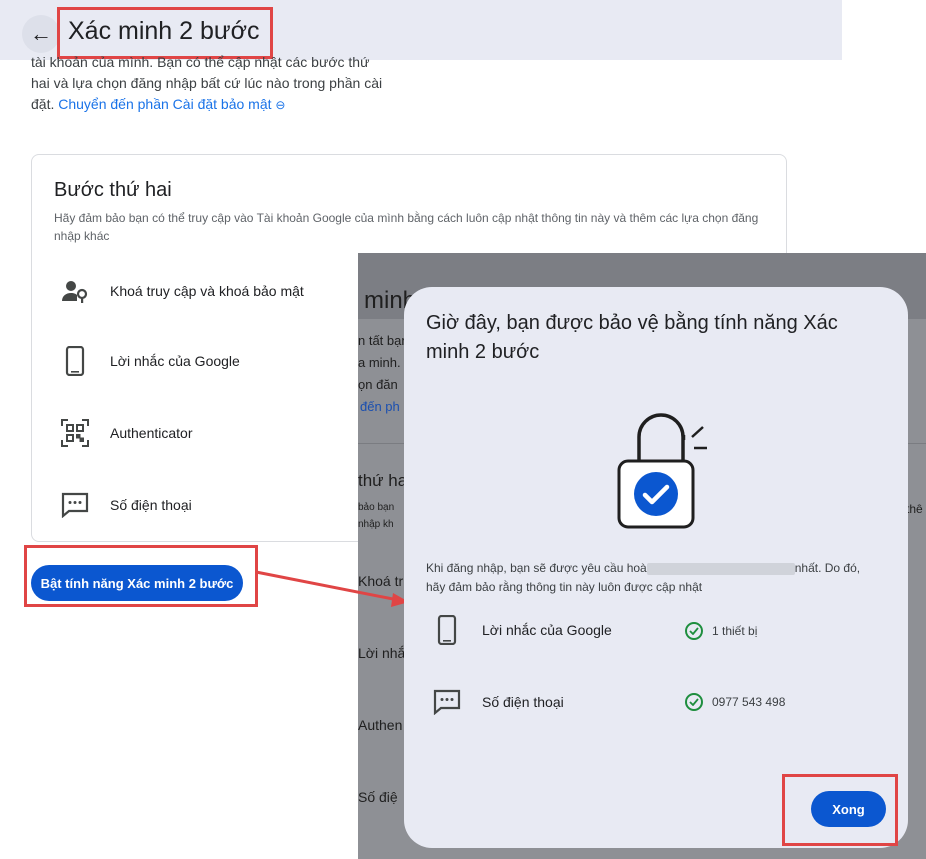 This screenshot has width=926, height=859. Describe the element at coordinates (536, 568) in the screenshot. I see `info-text: Khi đăng nhập, bạn sẽ được yêu cầu hoà` at that location.